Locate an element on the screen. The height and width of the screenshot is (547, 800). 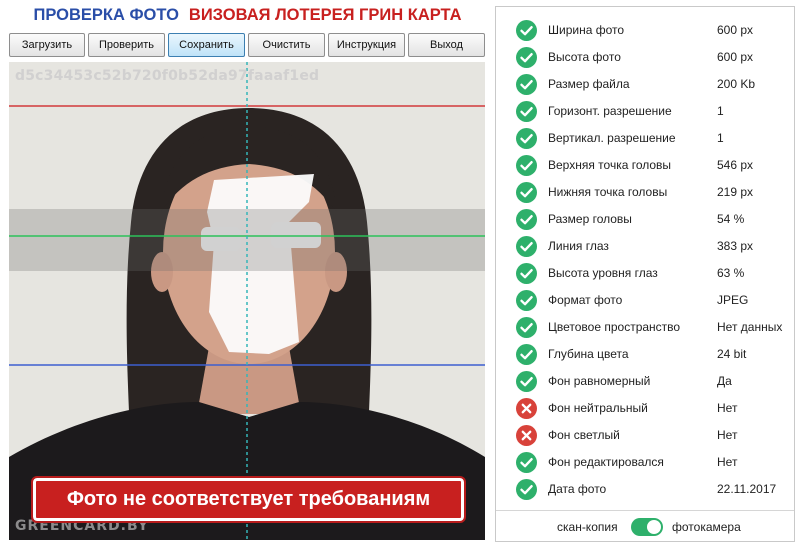
check-value: 24 bit is located at coordinates (732, 354).